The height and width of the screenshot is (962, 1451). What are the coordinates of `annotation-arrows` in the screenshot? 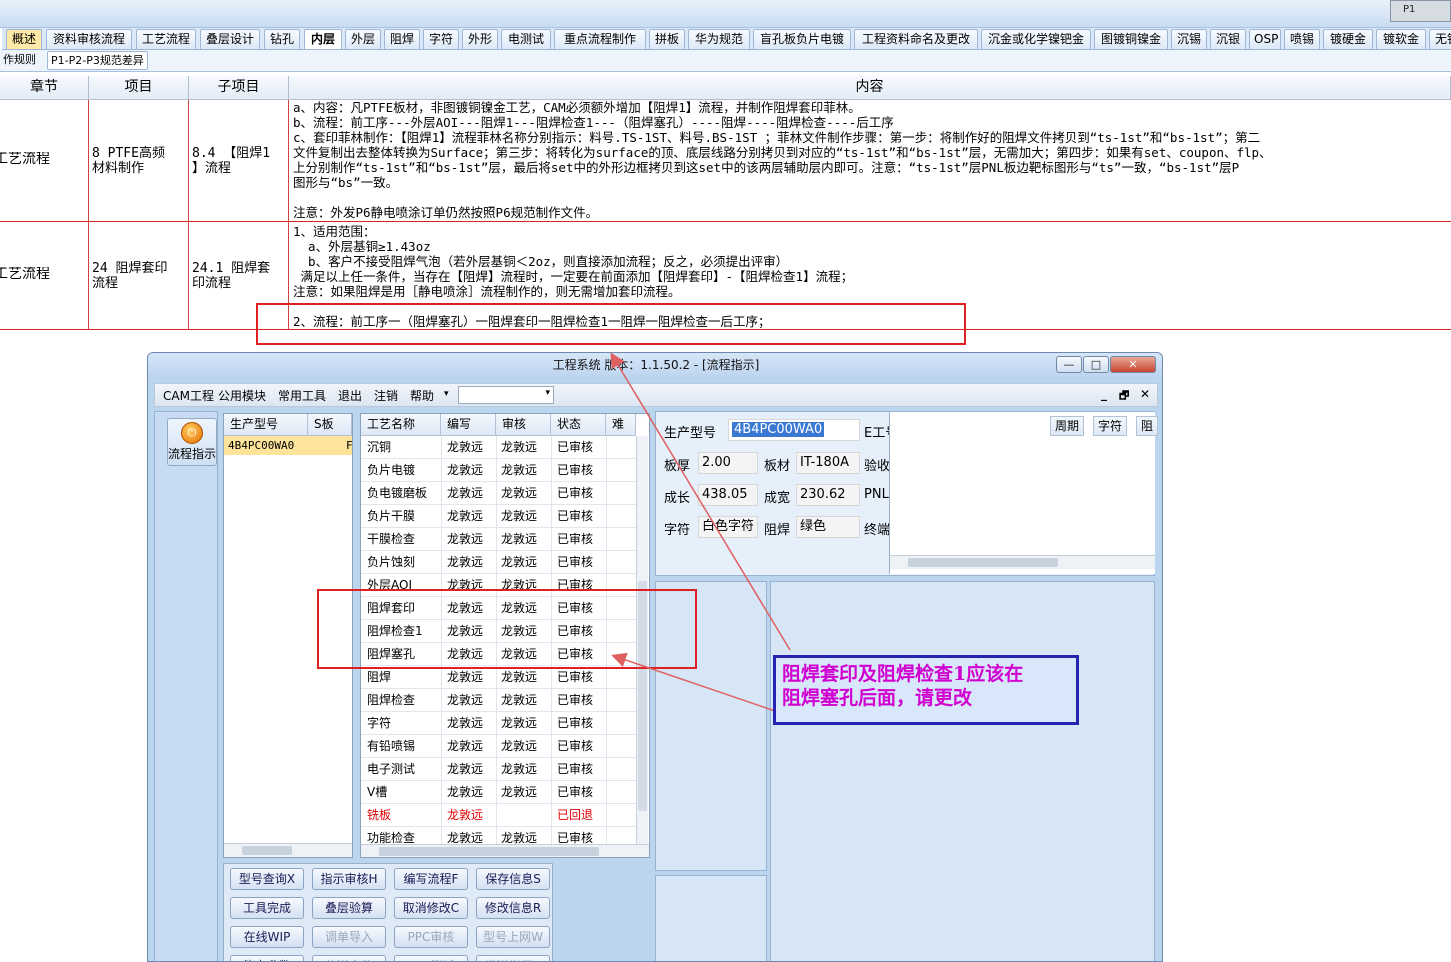 It's located at (700, 532).